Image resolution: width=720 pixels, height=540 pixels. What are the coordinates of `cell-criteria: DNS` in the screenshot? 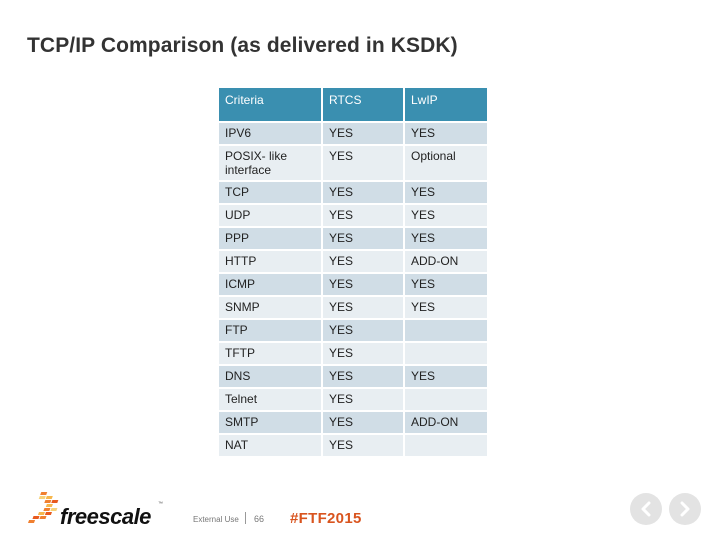 It's located at (270, 376).